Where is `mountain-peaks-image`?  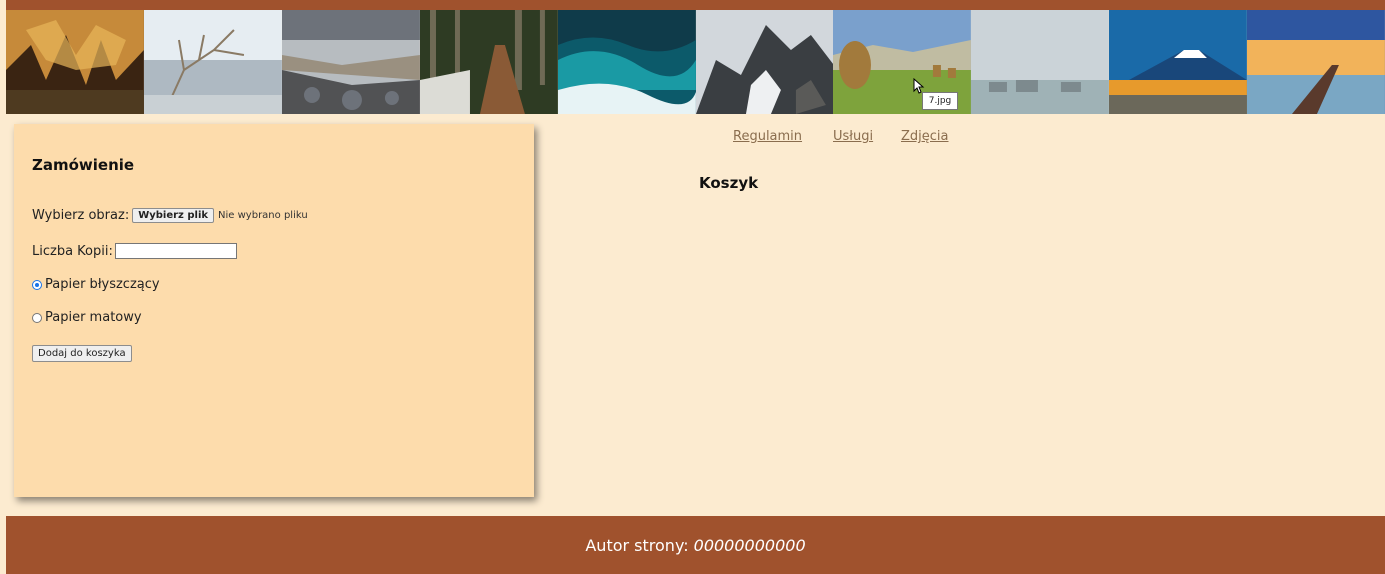 mountain-peaks-image is located at coordinates (764, 62).